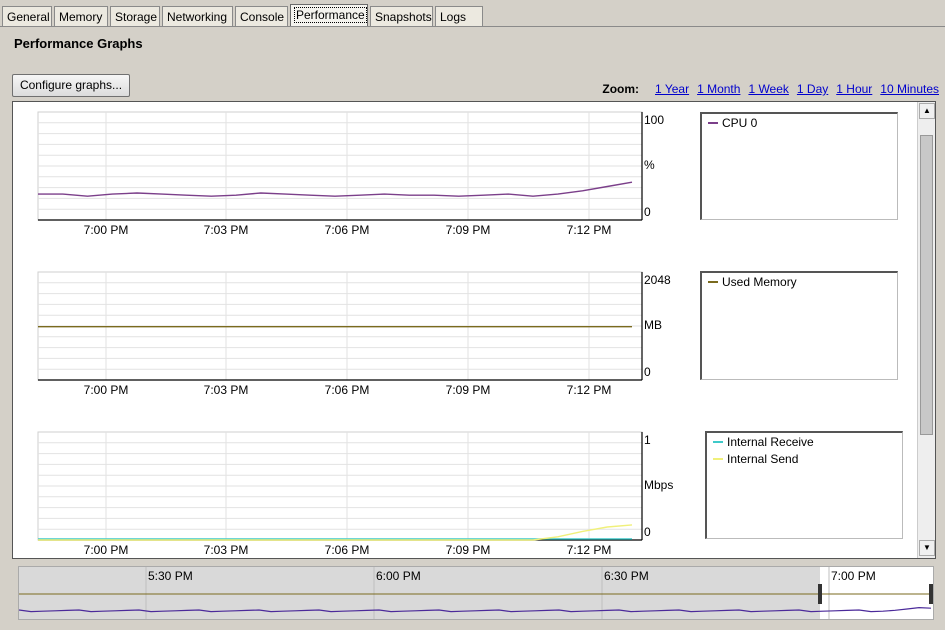 The width and height of the screenshot is (945, 630). I want to click on legend-box: CPU 0, so click(799, 166).